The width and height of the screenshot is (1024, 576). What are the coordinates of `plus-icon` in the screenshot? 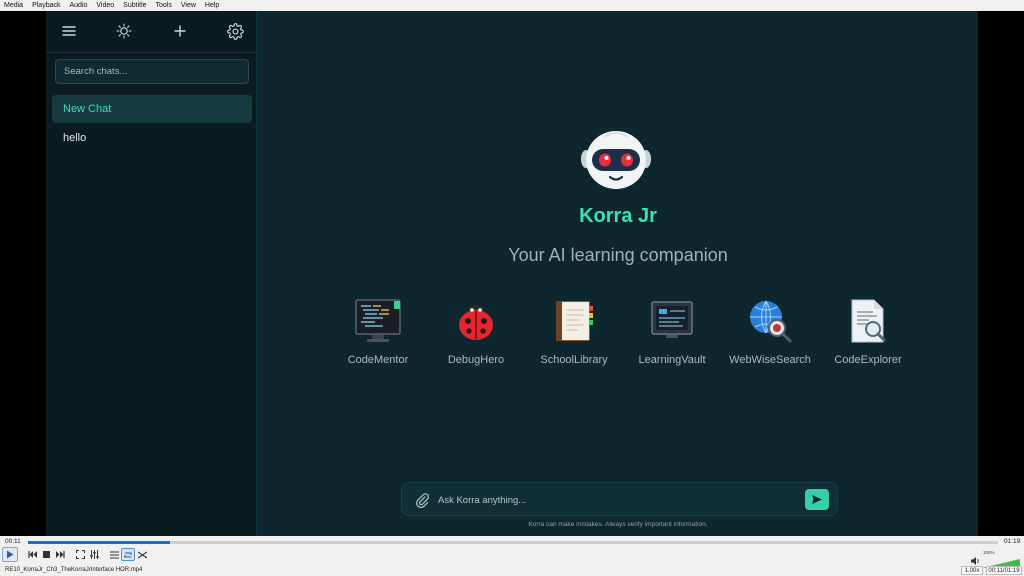 It's located at (180, 31).